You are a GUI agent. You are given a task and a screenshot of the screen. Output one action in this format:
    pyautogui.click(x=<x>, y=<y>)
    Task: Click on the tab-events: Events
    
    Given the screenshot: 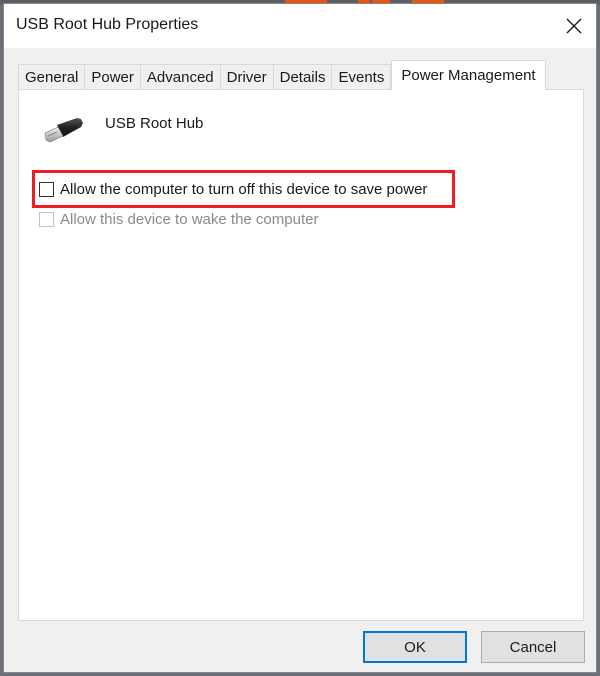 What is the action you would take?
    pyautogui.click(x=361, y=77)
    